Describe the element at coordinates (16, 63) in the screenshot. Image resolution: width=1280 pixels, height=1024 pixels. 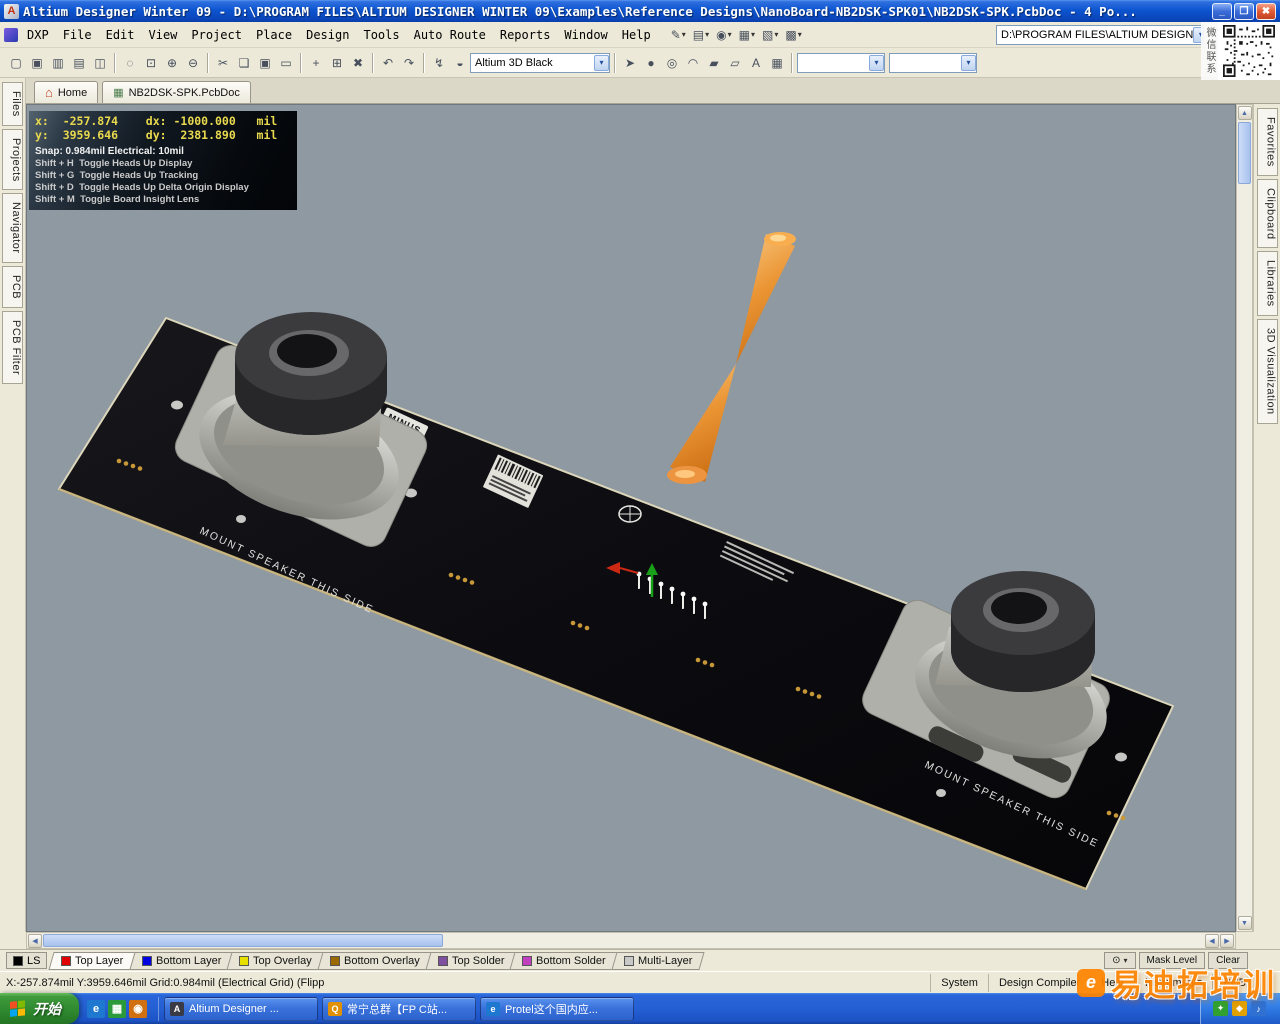
I see `new-document-icon: ▢` at that location.